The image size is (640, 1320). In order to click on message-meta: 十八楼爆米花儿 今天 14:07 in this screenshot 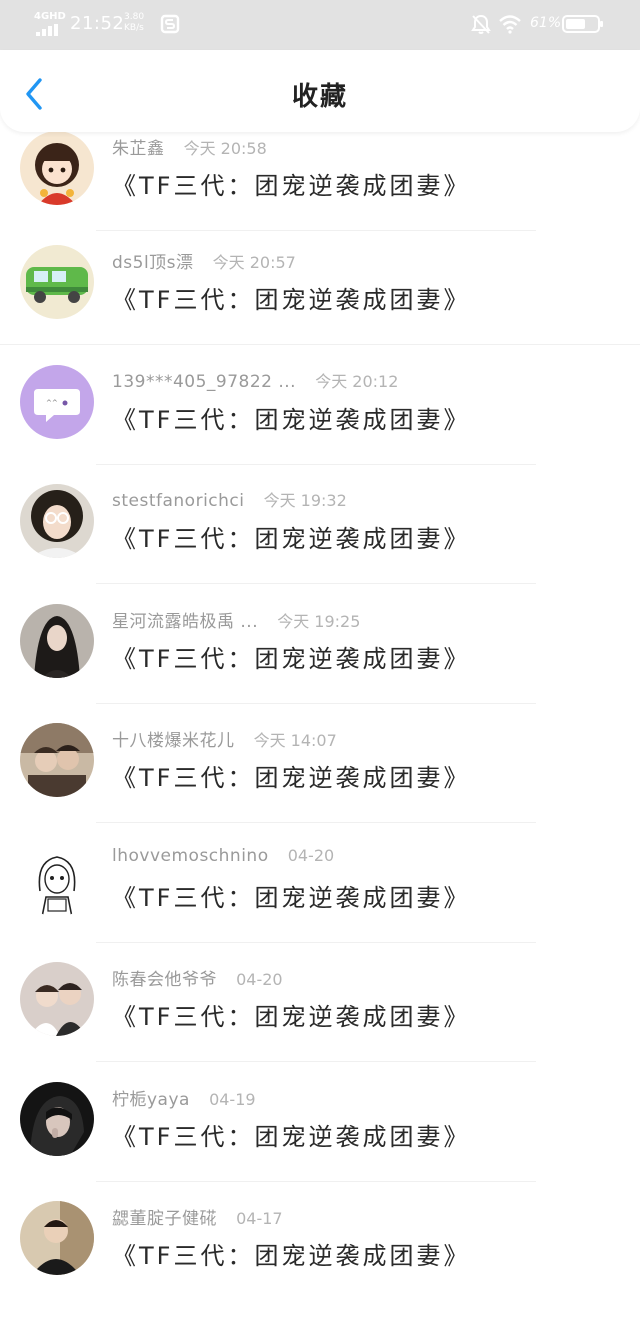, I will do `click(224, 740)`.